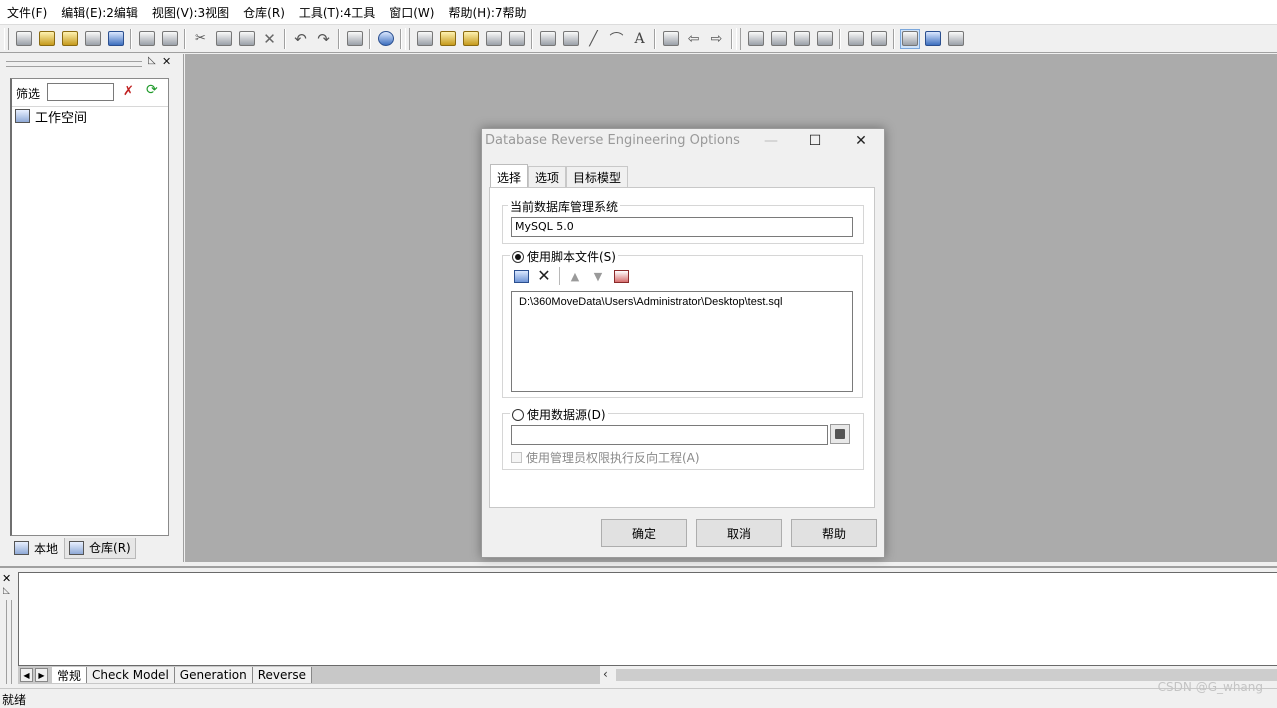  Describe the element at coordinates (856, 39) in the screenshot. I see `layout-5-icon` at that location.